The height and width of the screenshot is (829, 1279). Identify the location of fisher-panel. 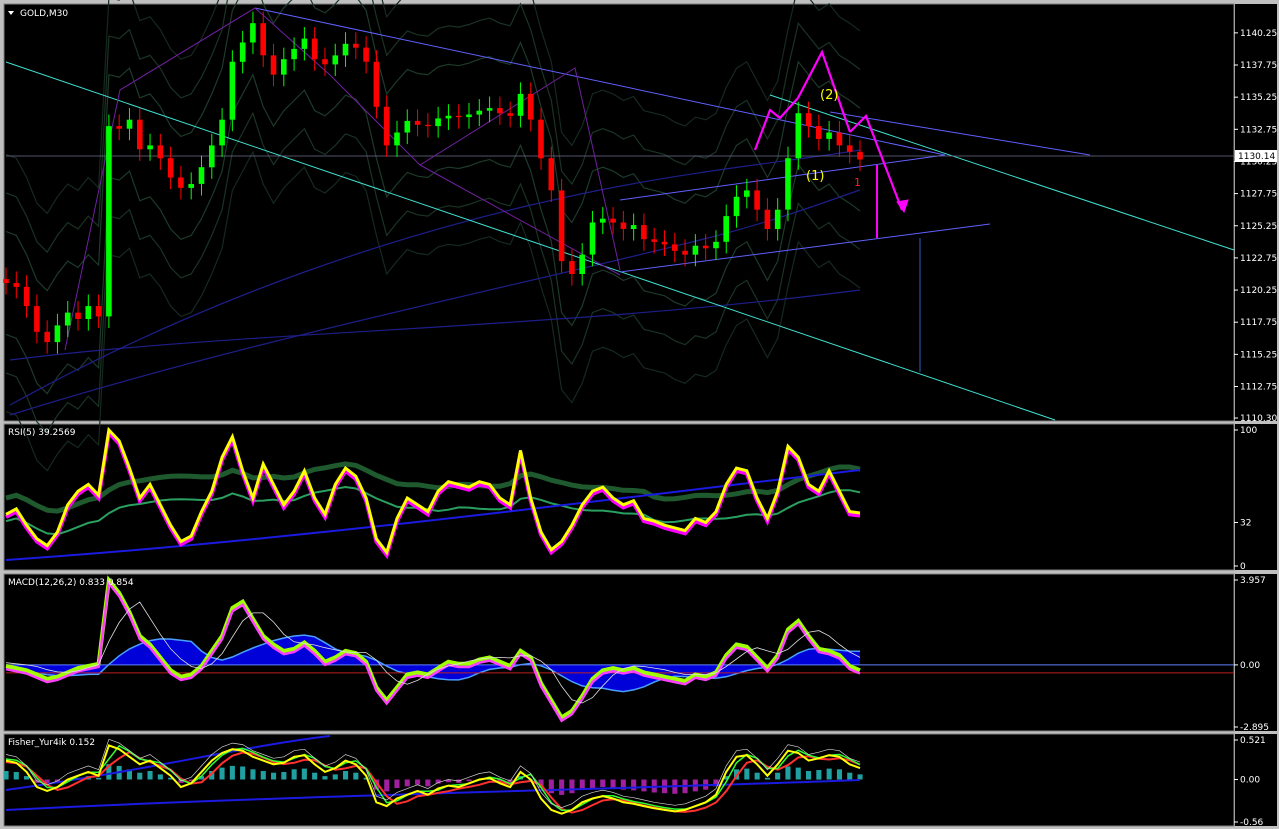
(619, 780).